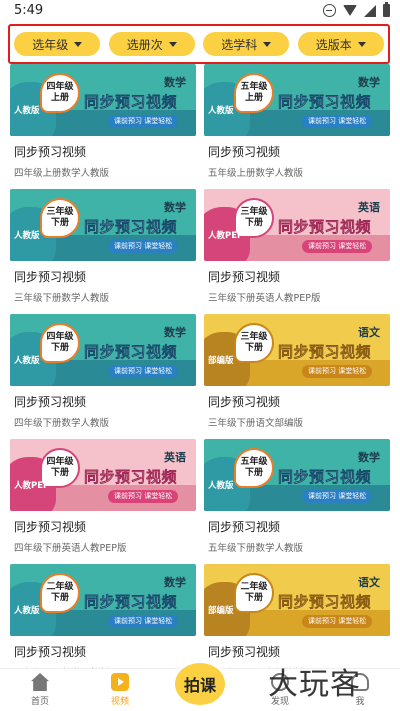 The image size is (400, 711). What do you see at coordinates (199, 44) in the screenshot?
I see `filter-bar: 选年级 选册次 选学科 选版本` at bounding box center [199, 44].